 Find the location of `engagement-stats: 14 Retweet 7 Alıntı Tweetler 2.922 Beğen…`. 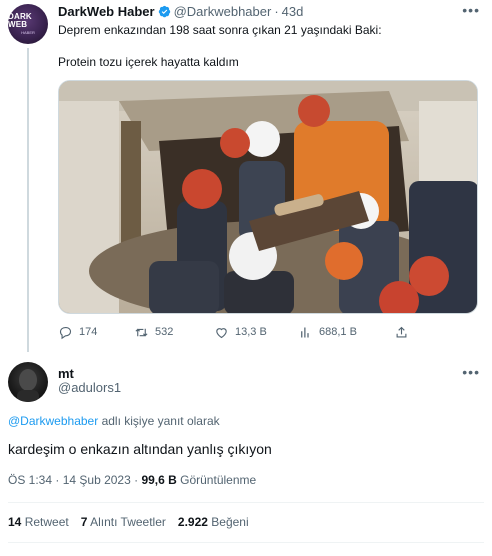

engagement-stats: 14 Retweet 7 Alıntı Tweetler 2.922 Beğen… is located at coordinates (134, 522).